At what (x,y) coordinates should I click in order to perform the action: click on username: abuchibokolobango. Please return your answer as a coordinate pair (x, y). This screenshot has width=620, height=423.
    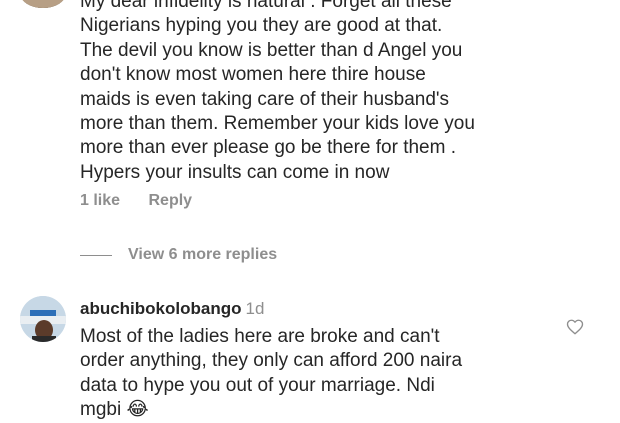
    Looking at the image, I should click on (161, 308).